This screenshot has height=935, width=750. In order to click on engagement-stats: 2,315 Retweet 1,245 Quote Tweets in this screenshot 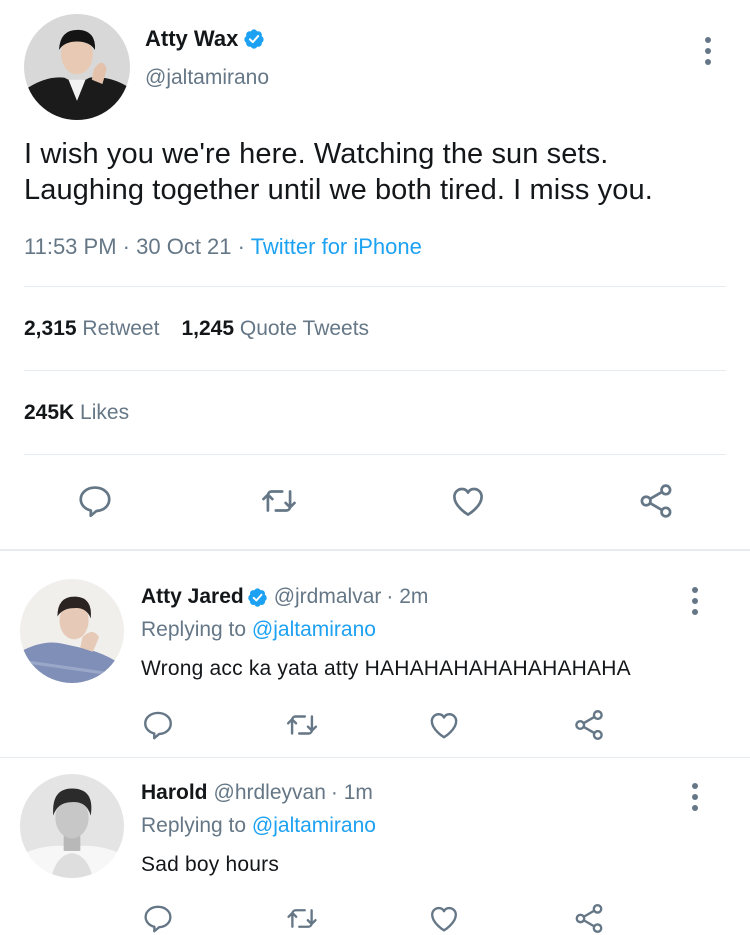, I will do `click(196, 329)`.